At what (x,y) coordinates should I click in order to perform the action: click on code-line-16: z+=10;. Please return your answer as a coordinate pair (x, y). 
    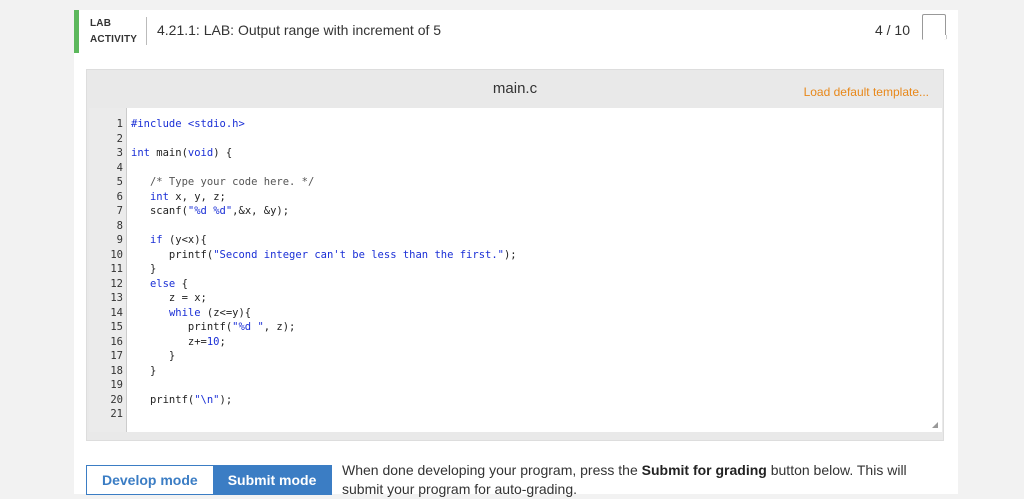
    Looking at the image, I should click on (178, 342).